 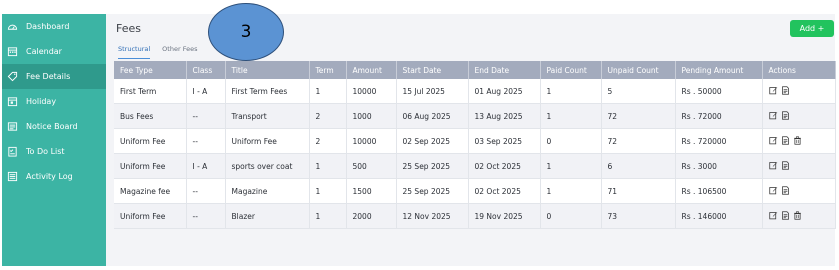 I want to click on dashboard-icon, so click(x=12, y=26).